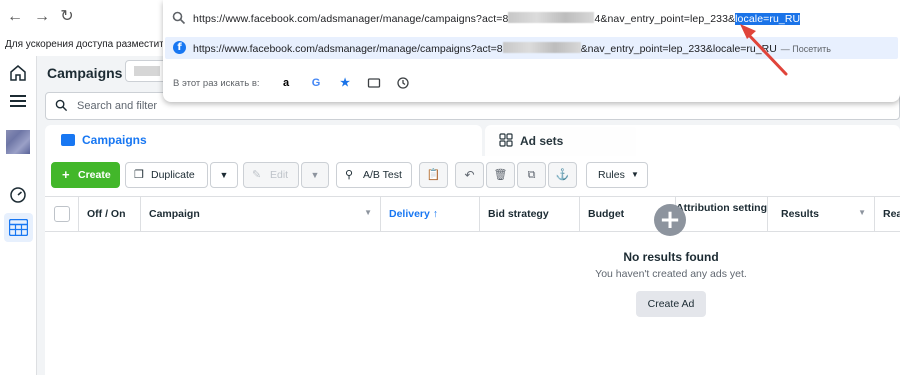  I want to click on ab-test-button: ⚲ A/B Test, so click(374, 175).